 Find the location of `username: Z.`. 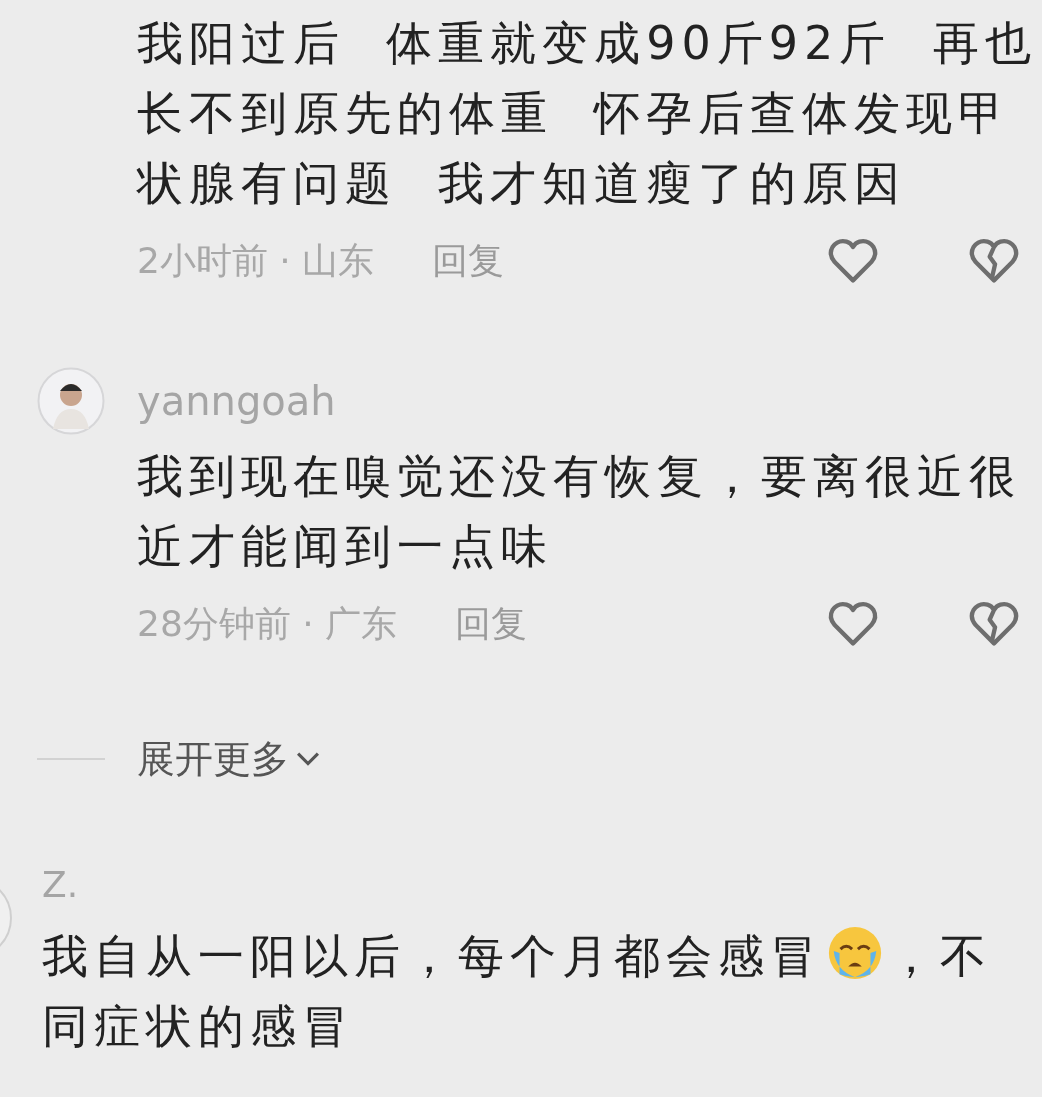

username: Z. is located at coordinates (60, 884).